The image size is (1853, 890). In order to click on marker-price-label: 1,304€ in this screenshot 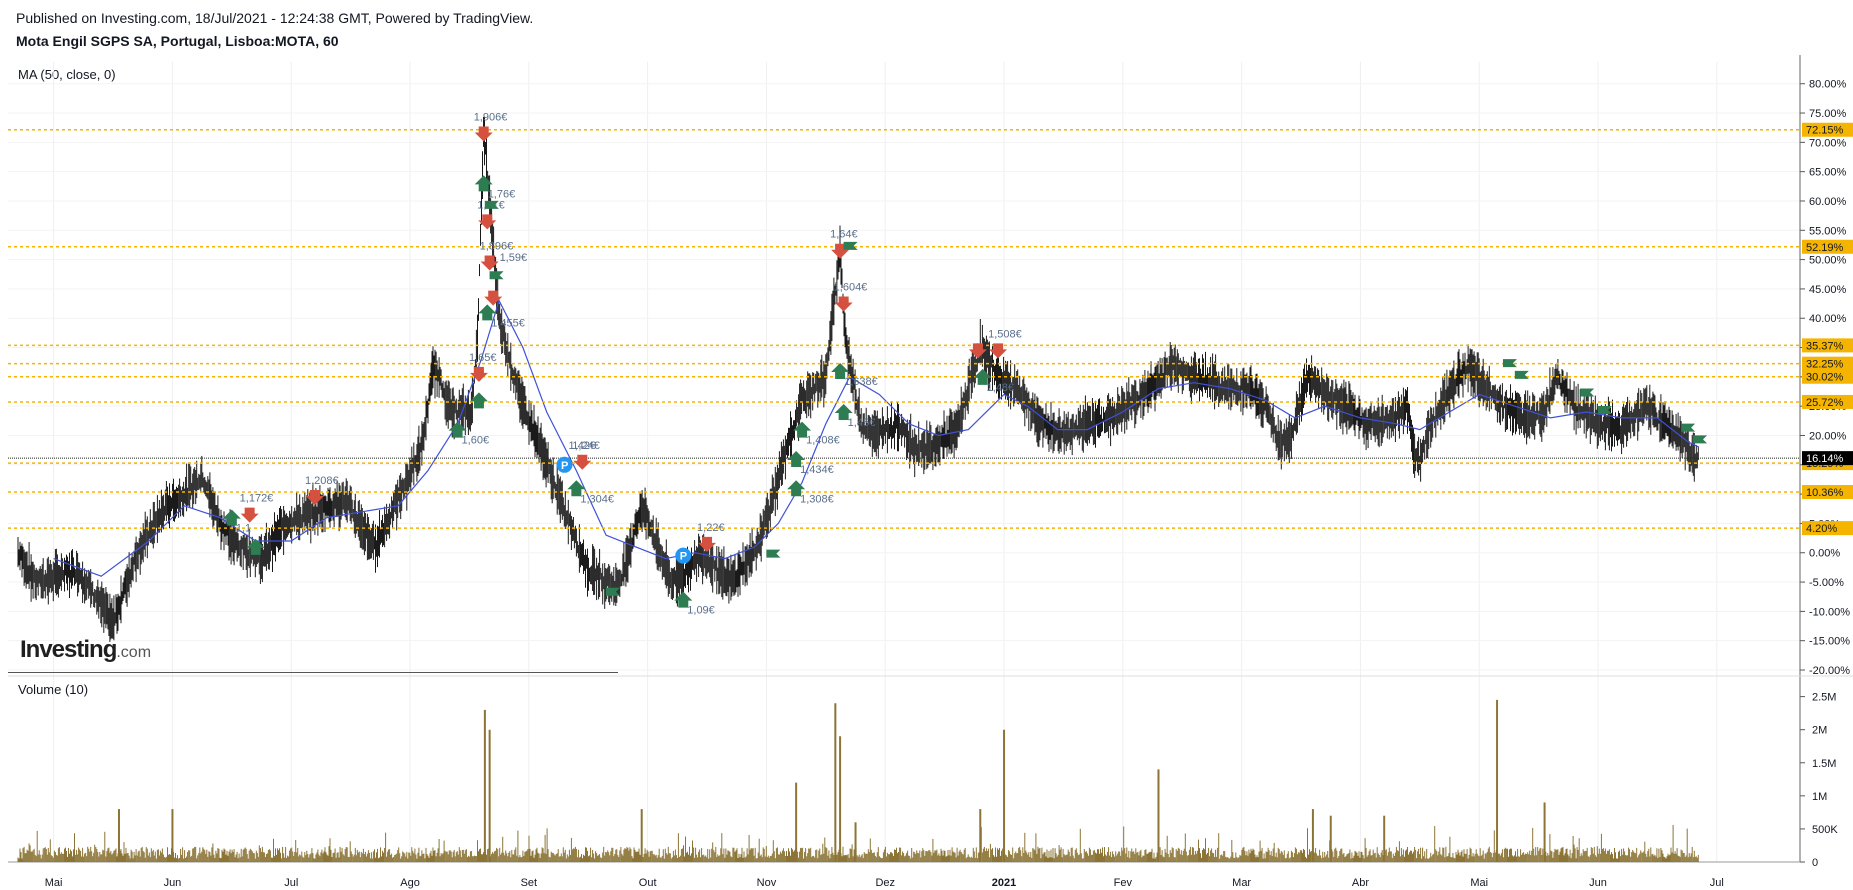, I will do `click(597, 499)`.